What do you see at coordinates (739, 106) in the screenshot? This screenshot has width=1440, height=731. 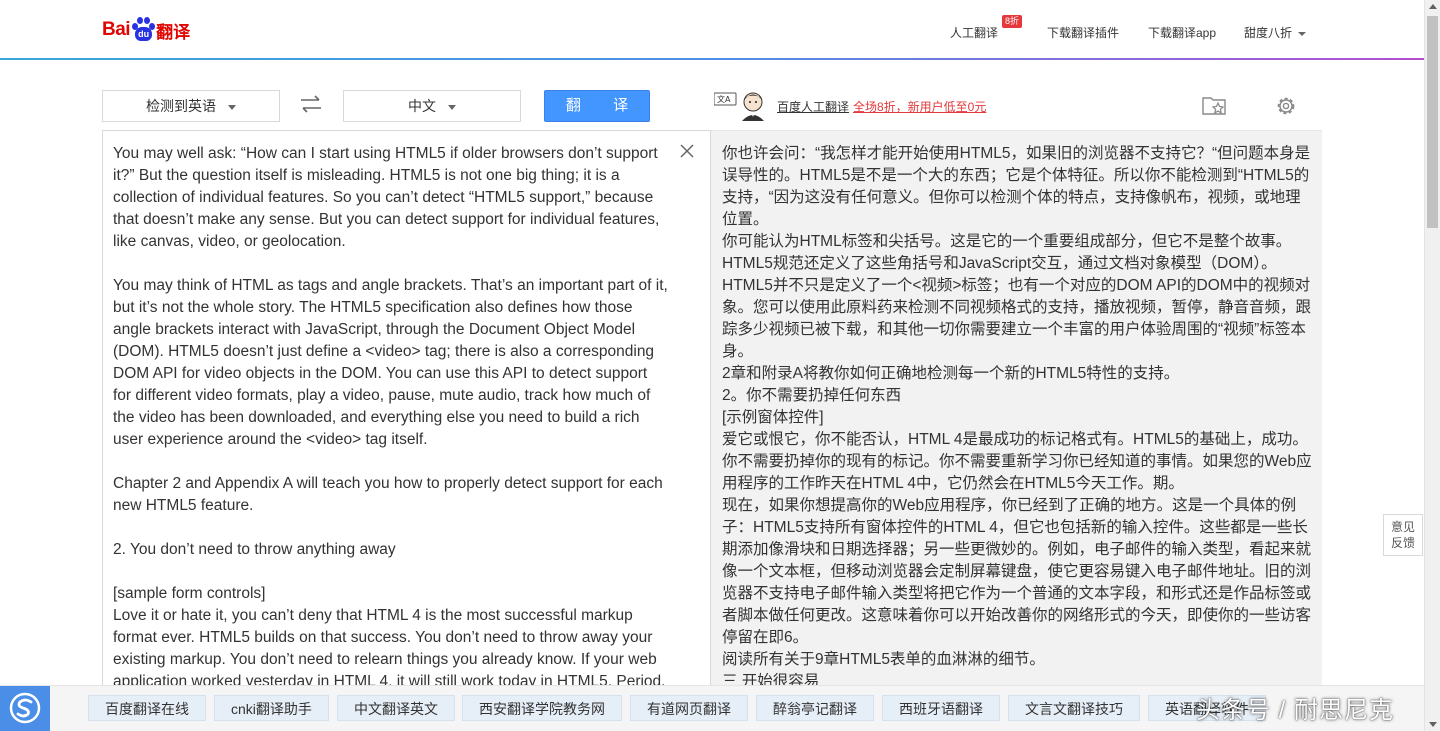 I see `human-translator-avatar-icon: 文A` at bounding box center [739, 106].